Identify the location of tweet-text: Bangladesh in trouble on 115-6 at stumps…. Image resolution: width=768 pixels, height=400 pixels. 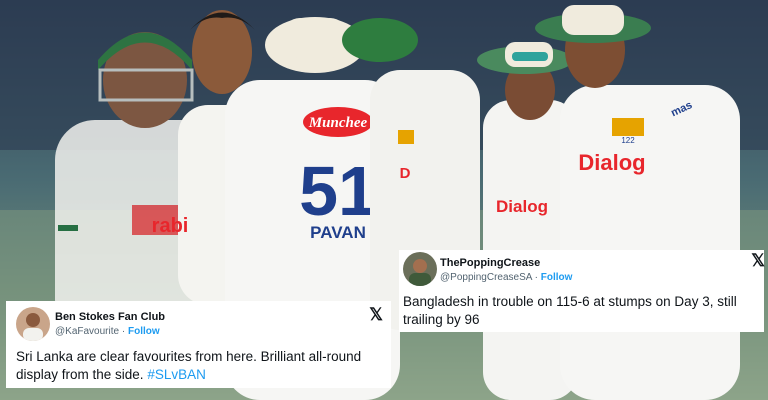
(570, 310).